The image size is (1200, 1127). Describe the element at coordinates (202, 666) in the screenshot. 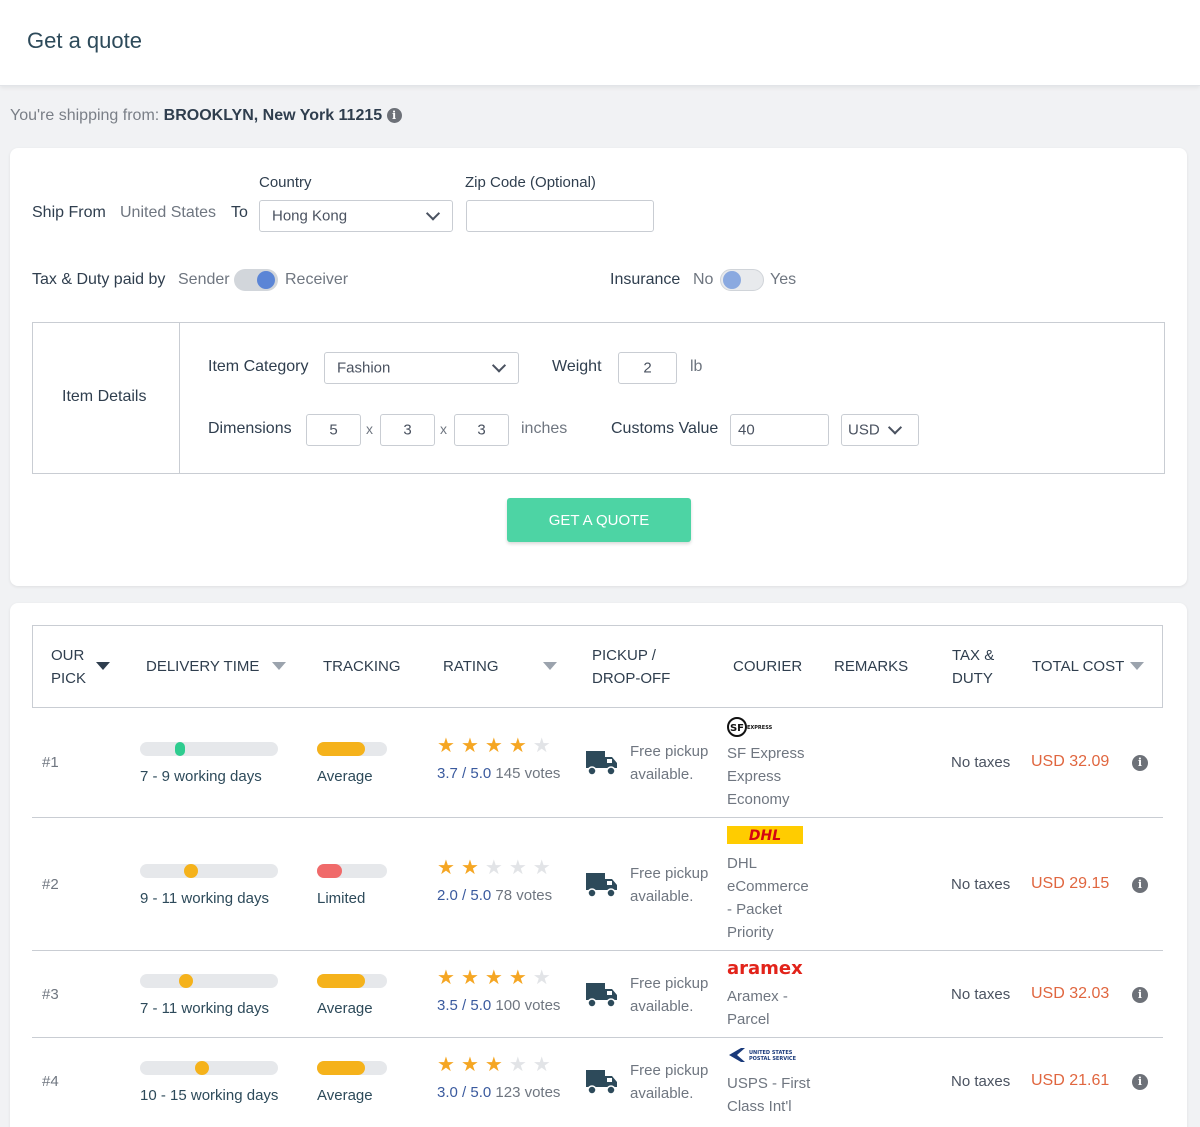

I see `header-delivery-time: DELIVERY TIME` at that location.